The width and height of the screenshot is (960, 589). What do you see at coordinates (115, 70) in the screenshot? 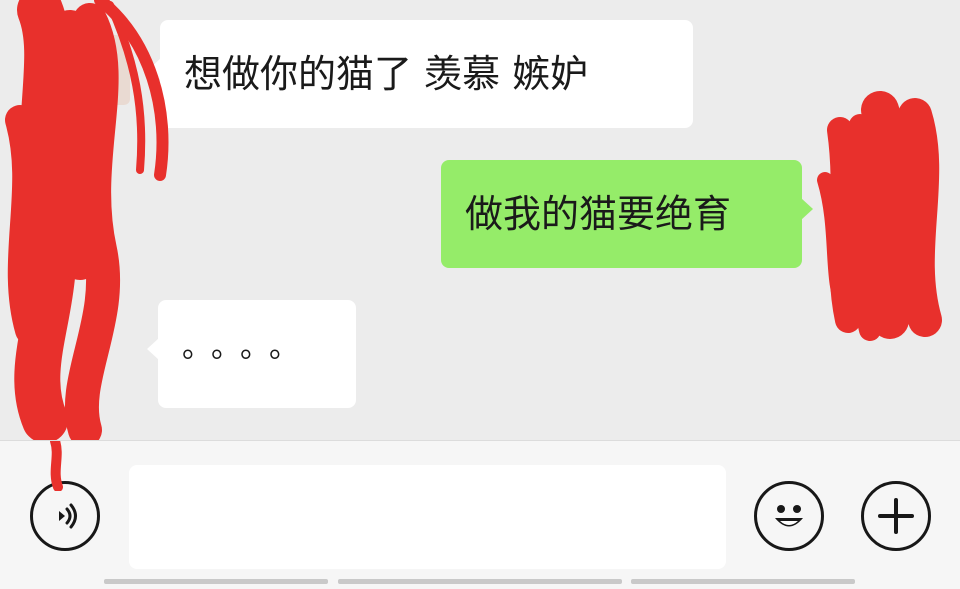
I see `contact-avatar` at bounding box center [115, 70].